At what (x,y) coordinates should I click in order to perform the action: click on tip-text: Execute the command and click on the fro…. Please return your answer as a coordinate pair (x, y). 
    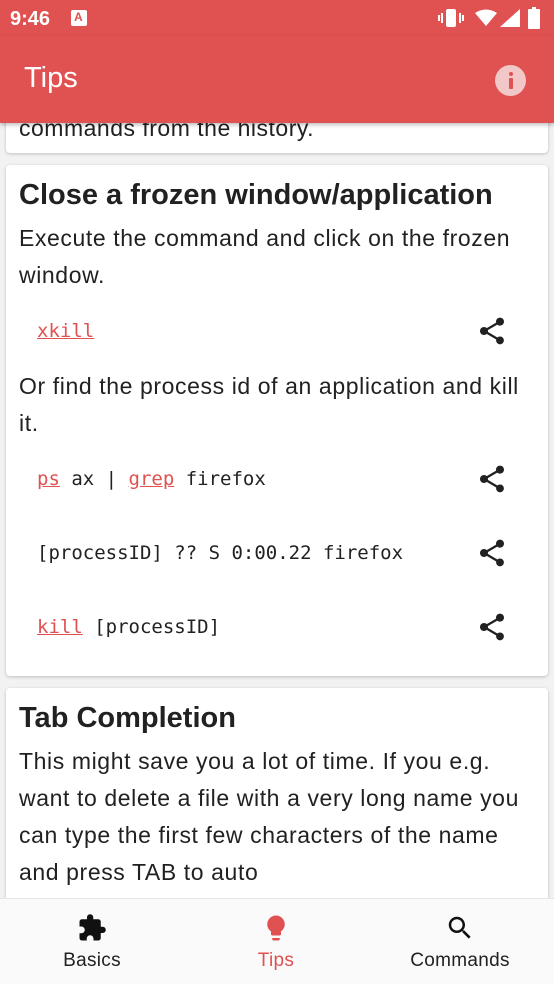
    Looking at the image, I should click on (265, 256).